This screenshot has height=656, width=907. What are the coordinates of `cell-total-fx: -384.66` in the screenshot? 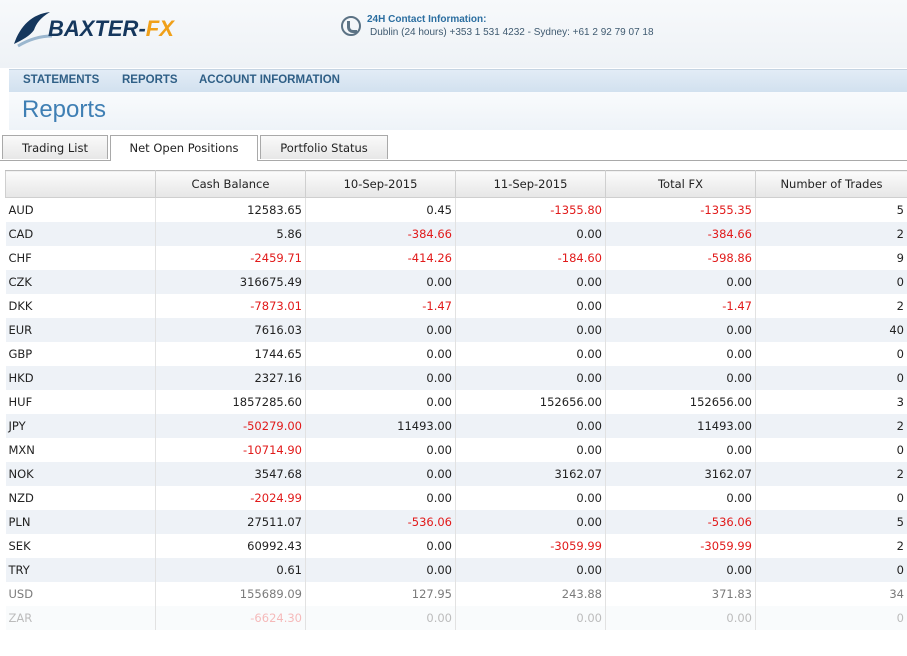 It's located at (680, 234).